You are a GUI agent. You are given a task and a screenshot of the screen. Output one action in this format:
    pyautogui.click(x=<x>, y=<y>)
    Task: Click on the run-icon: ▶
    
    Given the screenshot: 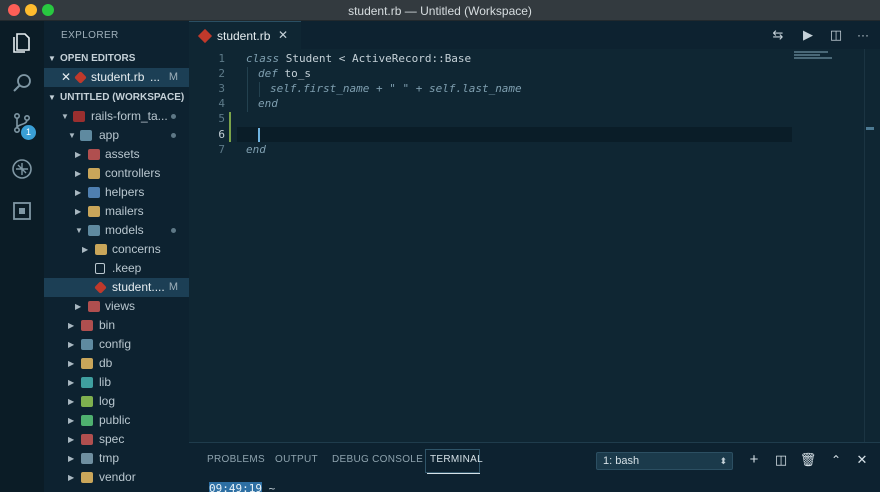 What is the action you would take?
    pyautogui.click(x=808, y=35)
    